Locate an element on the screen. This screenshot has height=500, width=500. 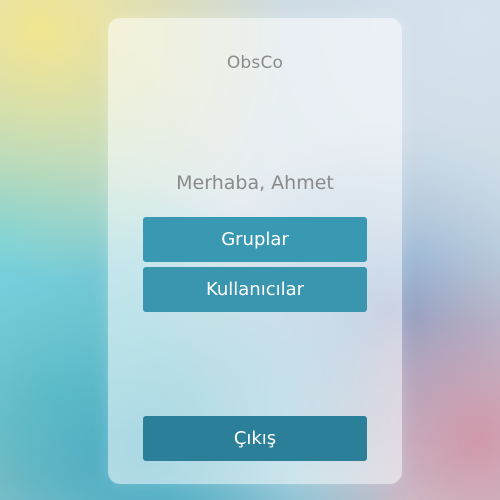
logout-button: Çıkış is located at coordinates (255, 438).